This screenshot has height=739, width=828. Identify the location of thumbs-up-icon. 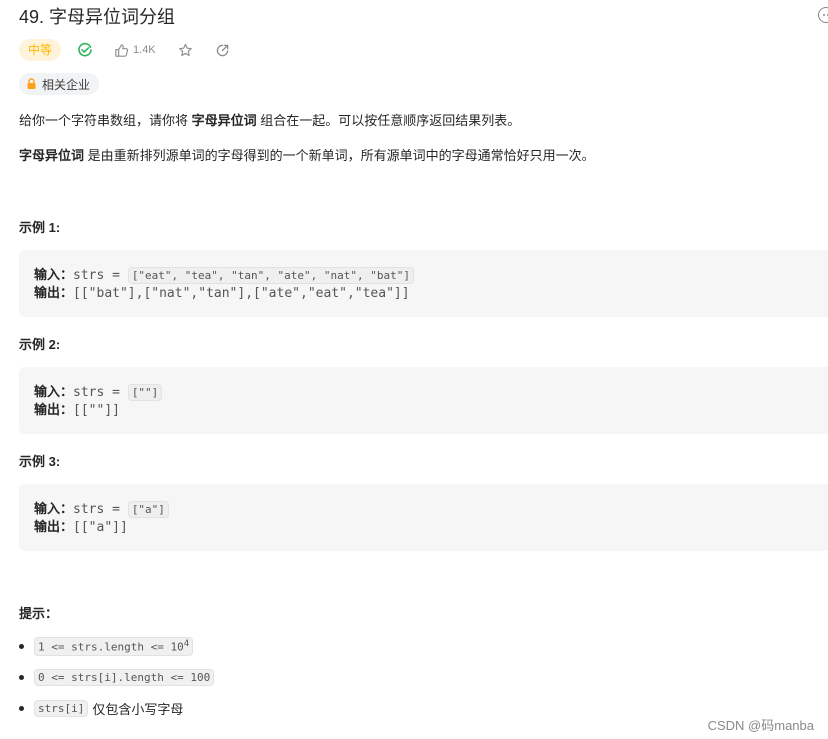
(122, 50).